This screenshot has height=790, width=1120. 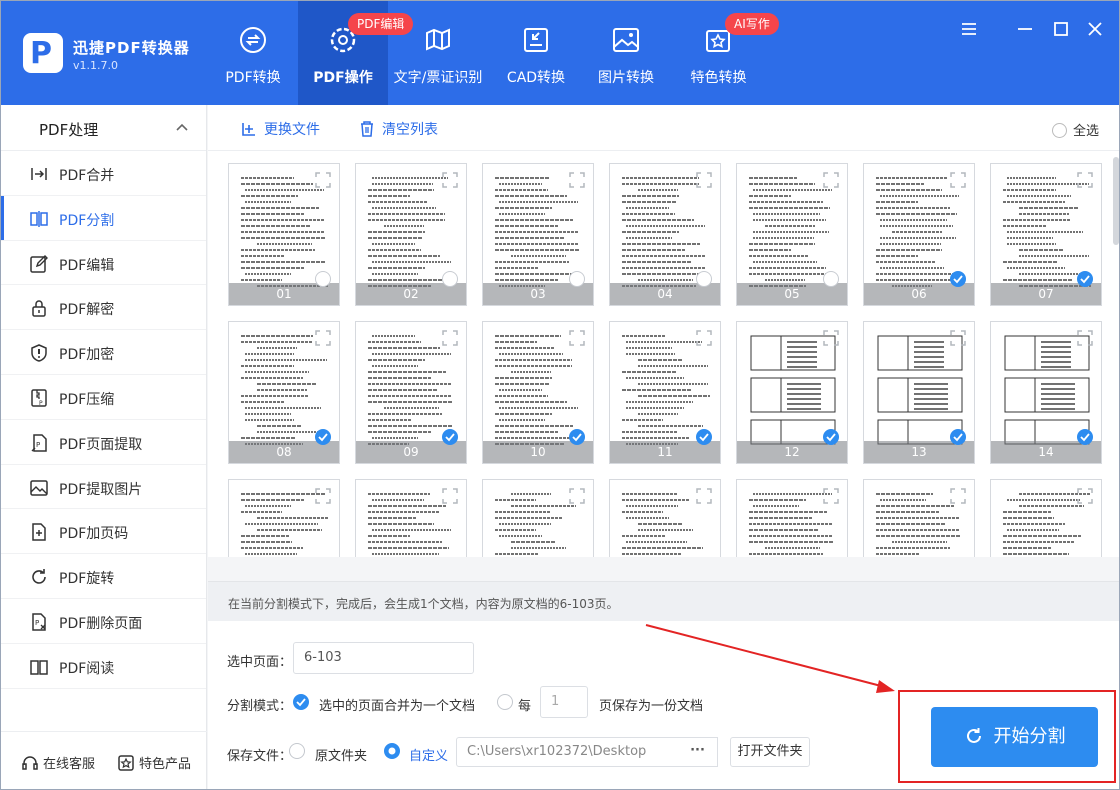 What do you see at coordinates (770, 752) in the screenshot?
I see `open-folder-button: 打开文件夹` at bounding box center [770, 752].